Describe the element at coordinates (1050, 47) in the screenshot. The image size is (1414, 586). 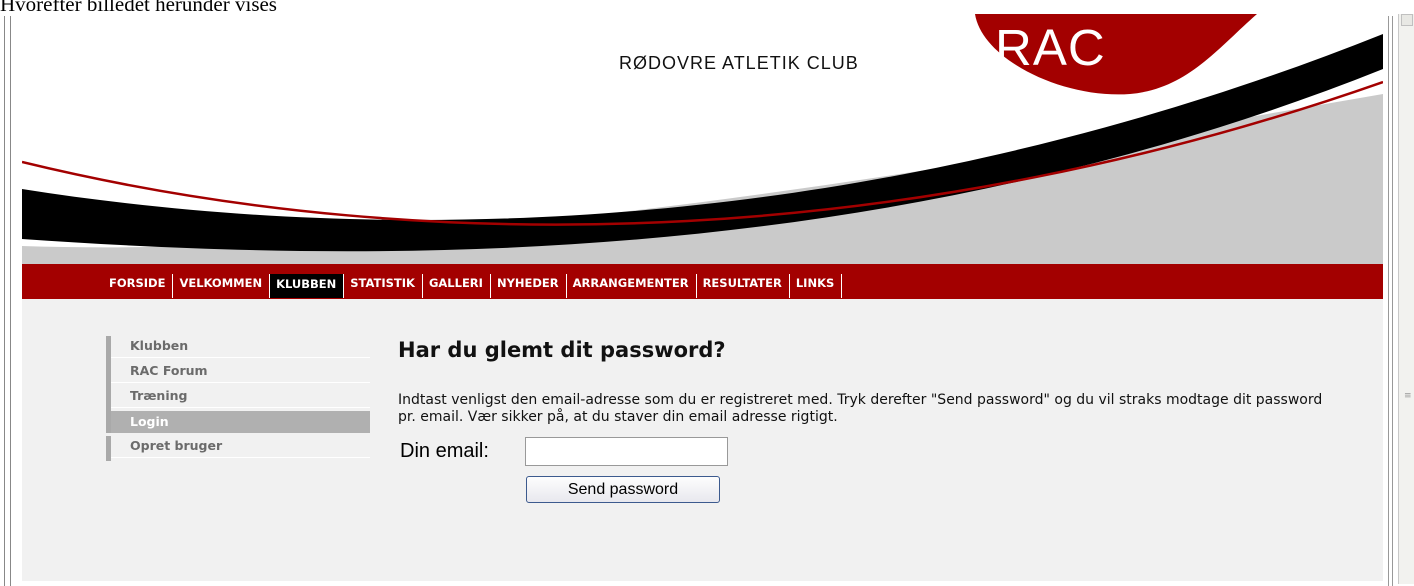
I see `rac-logo: RAC` at that location.